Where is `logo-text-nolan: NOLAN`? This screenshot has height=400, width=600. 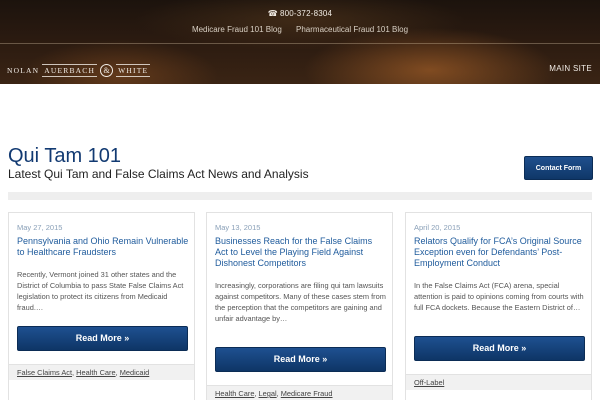
logo-text-nolan: NOLAN is located at coordinates (23, 70).